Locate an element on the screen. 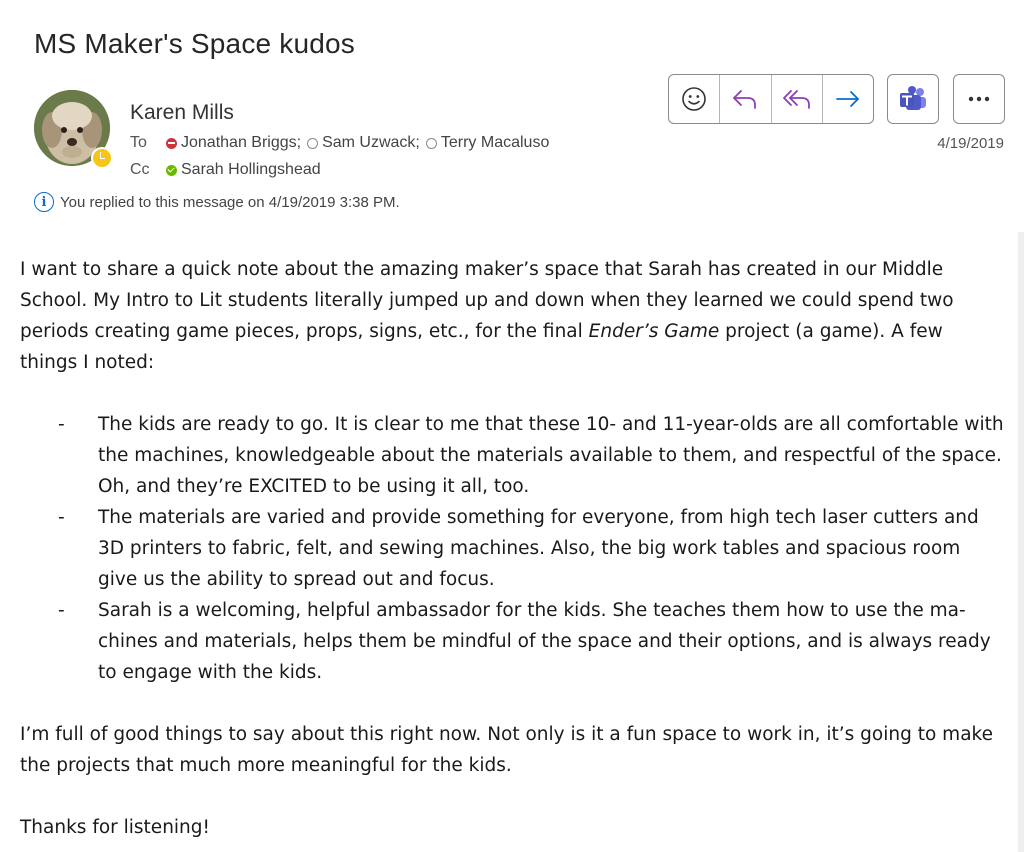 This screenshot has height=852, width=1024. recipient-name: Sam Uzwack; is located at coordinates (371, 142).